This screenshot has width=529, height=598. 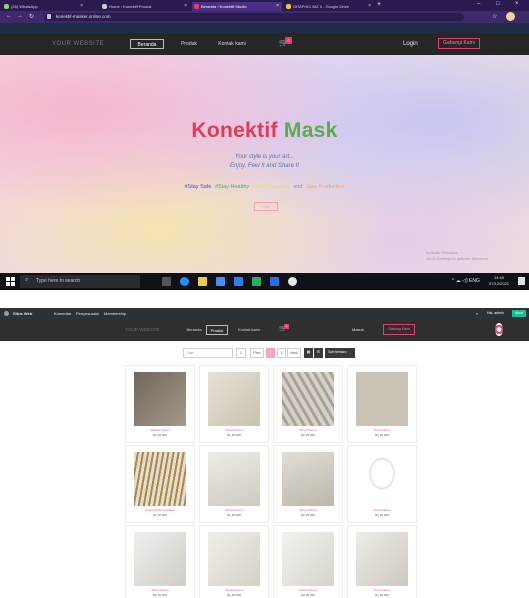 What do you see at coordinates (495, 313) in the screenshot?
I see `wp-howdy: Hai, admin` at bounding box center [495, 313].